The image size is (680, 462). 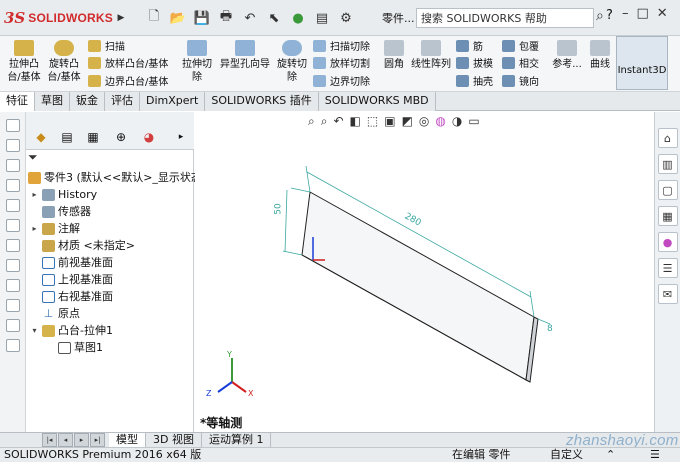 What do you see at coordinates (71, 280) in the screenshot?
I see `tree-item-top-plane: 上视基准面` at bounding box center [71, 280].